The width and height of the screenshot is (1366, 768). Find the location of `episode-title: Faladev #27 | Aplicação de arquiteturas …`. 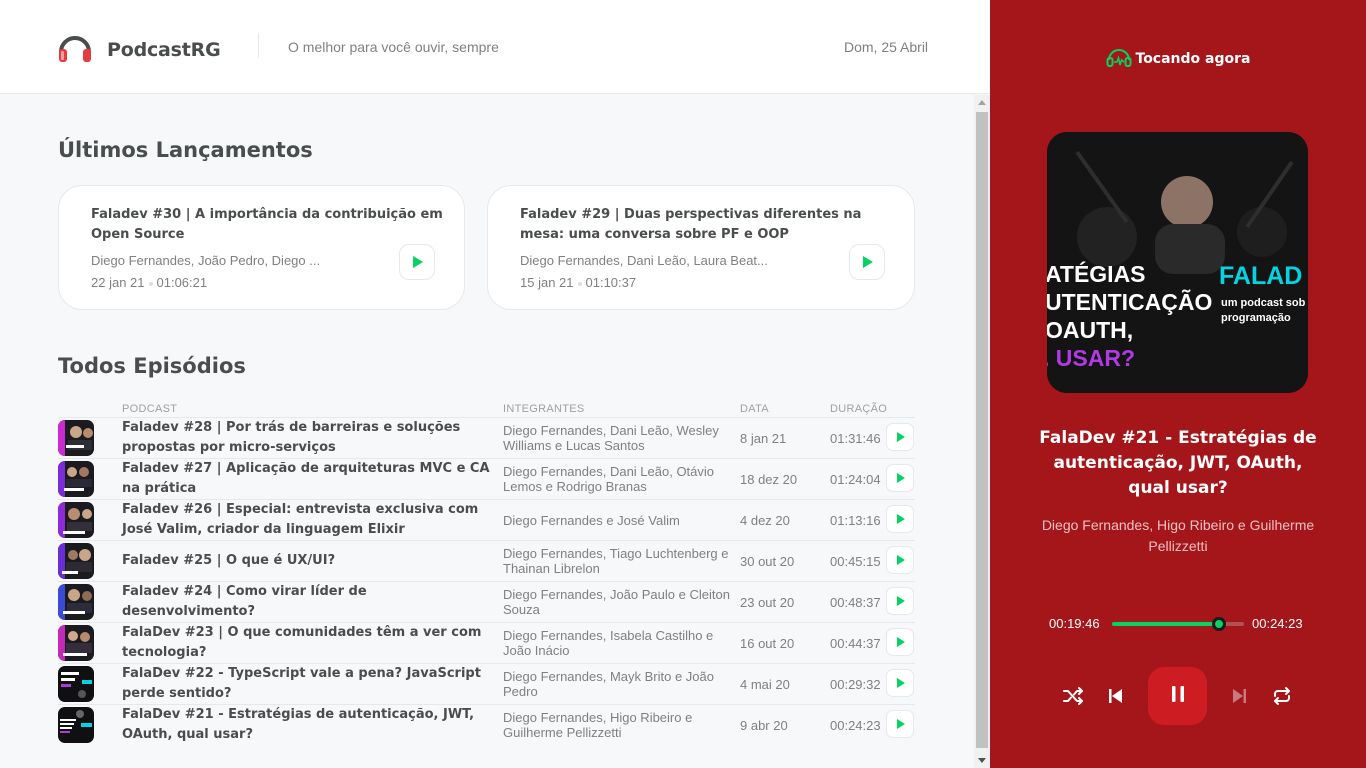

episode-title: Faladev #27 | Aplicação de arquiteturas … is located at coordinates (311, 479).